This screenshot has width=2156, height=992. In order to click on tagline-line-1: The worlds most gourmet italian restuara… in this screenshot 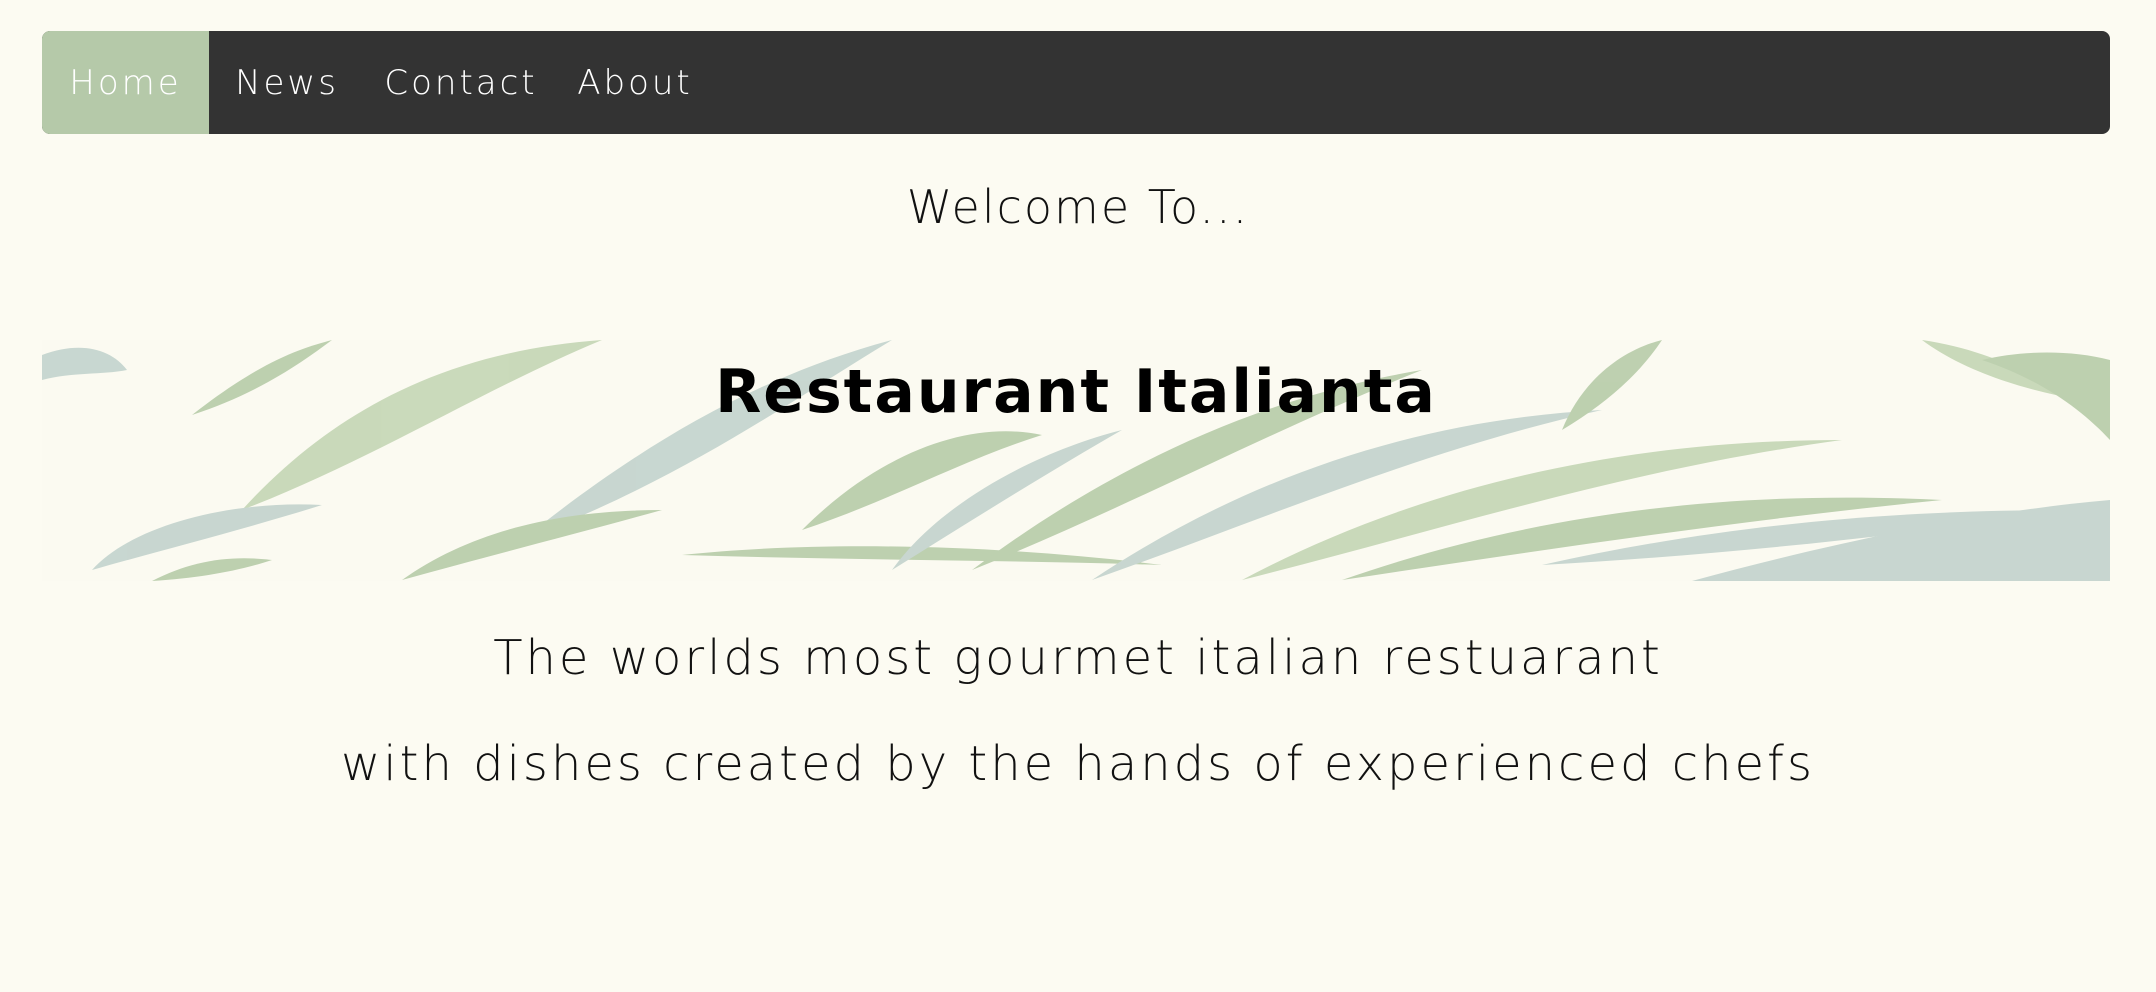, I will do `click(1078, 658)`.